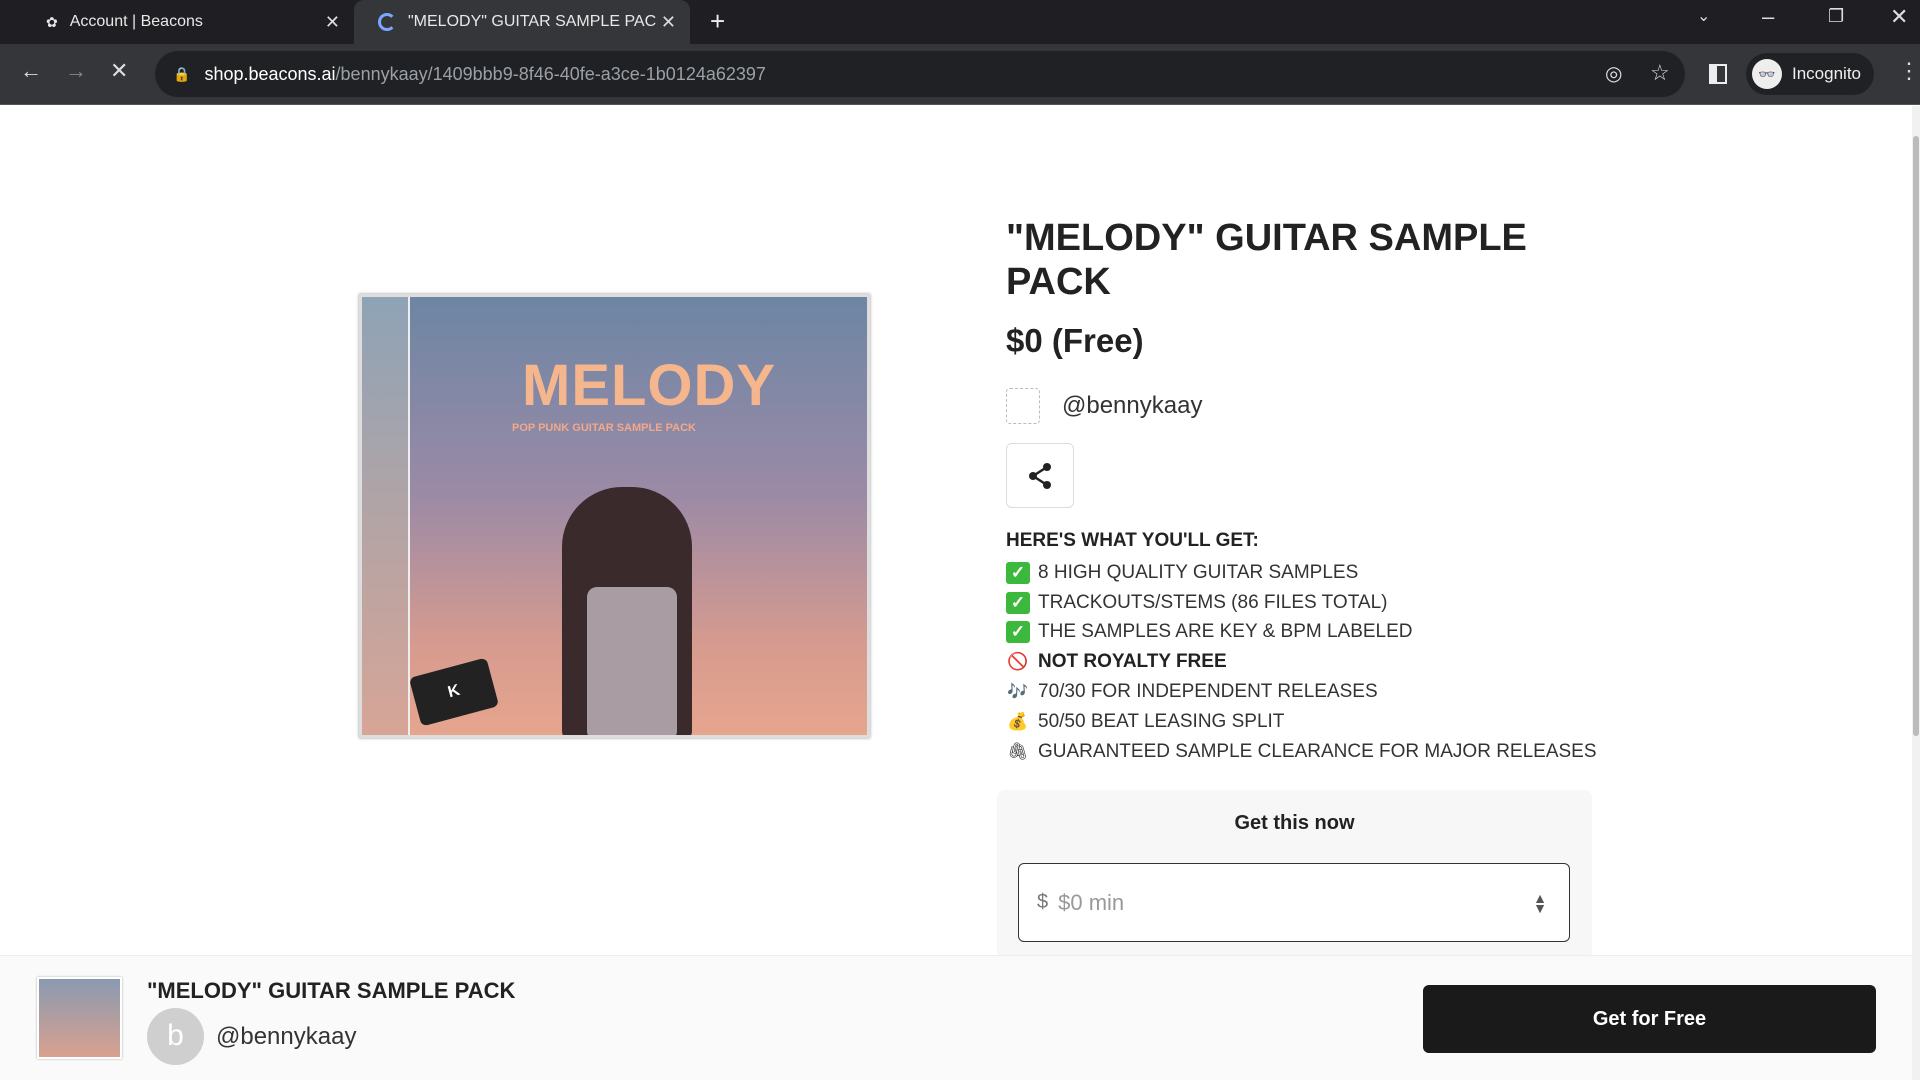 The height and width of the screenshot is (1080, 1920). What do you see at coordinates (1768, 17) in the screenshot?
I see `minimize-icon: –` at bounding box center [1768, 17].